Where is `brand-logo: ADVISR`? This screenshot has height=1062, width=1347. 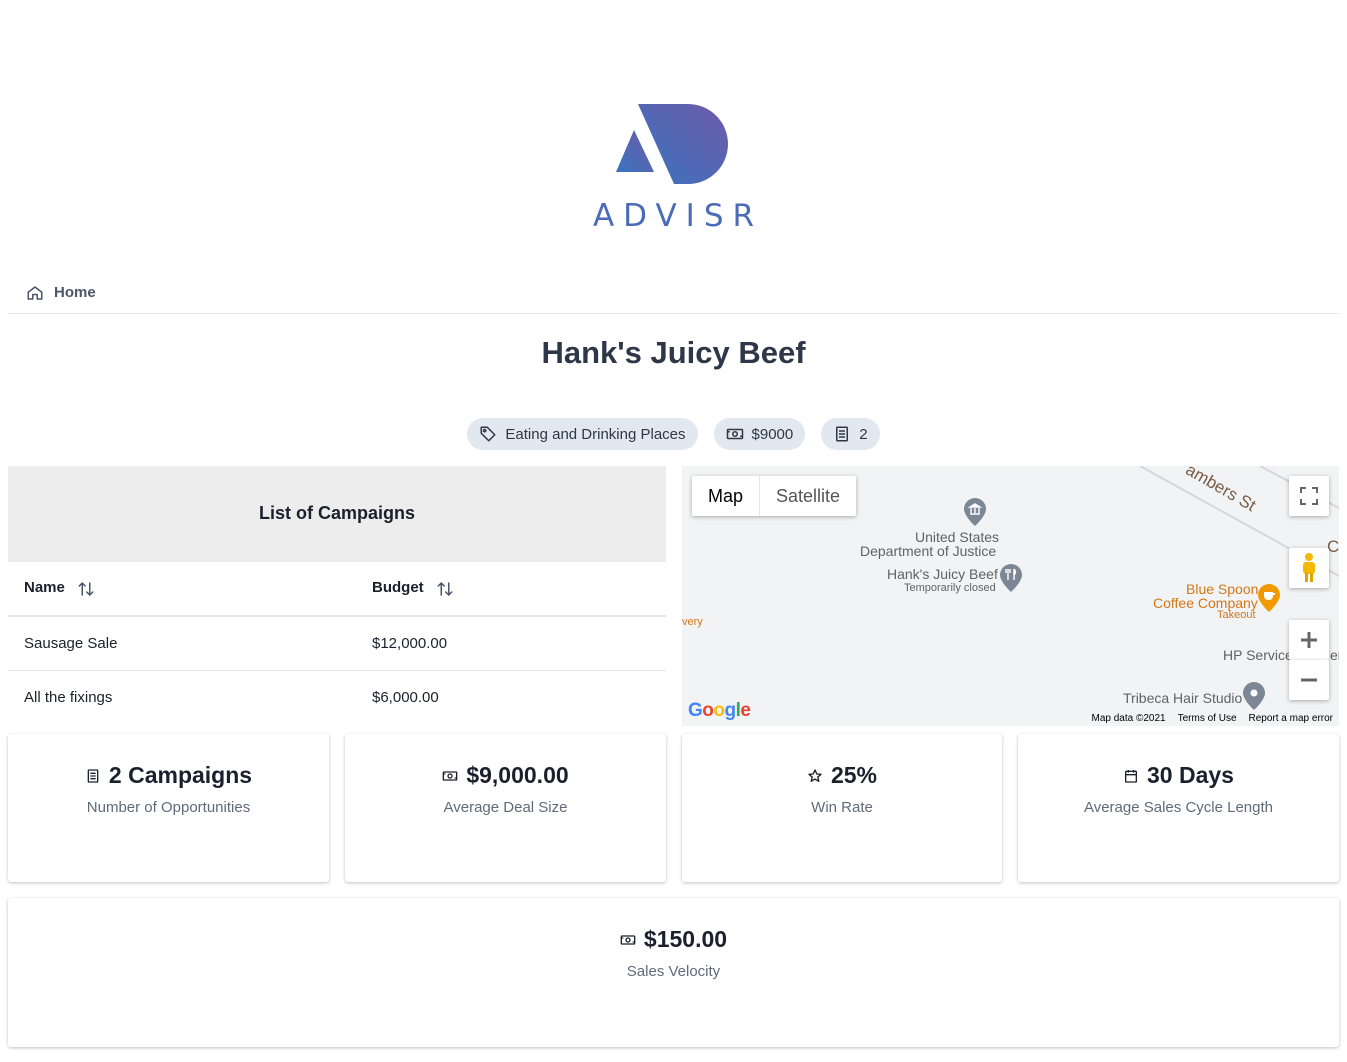
brand-logo: ADVISR is located at coordinates (673, 167).